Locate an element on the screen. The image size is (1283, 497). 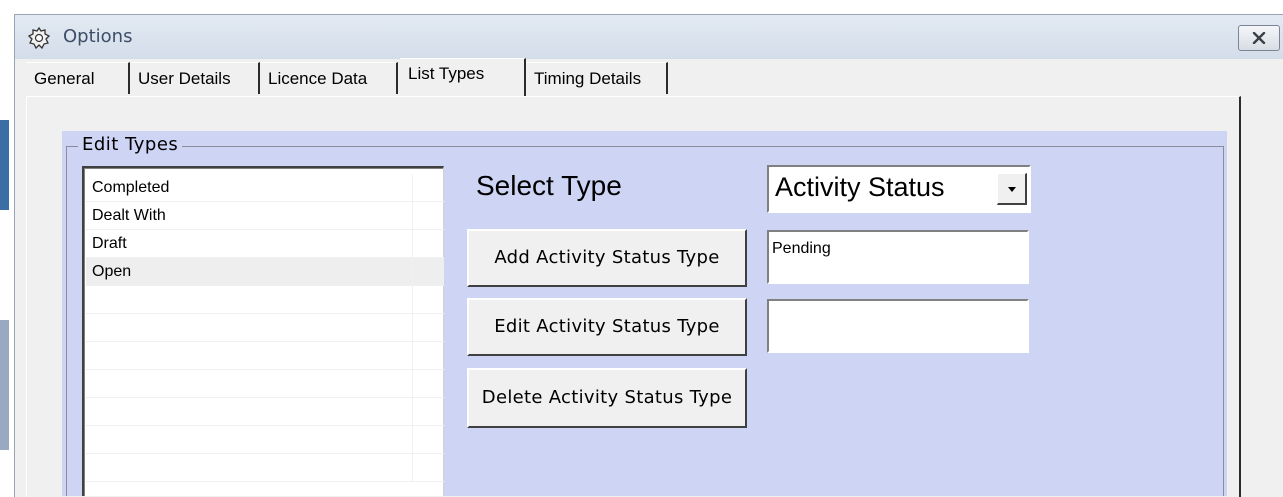
tab-general: General is located at coordinates (78, 78).